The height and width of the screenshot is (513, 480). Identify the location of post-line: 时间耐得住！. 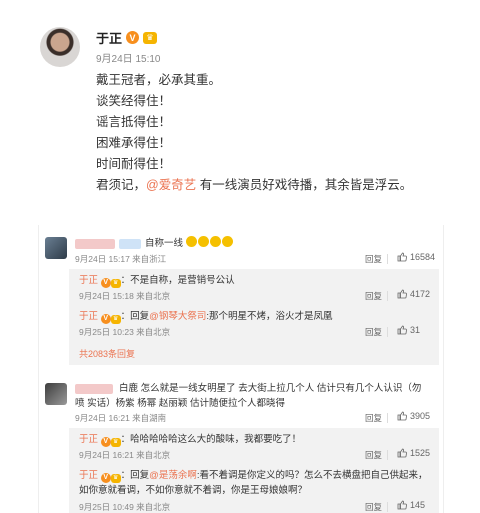
(134, 164).